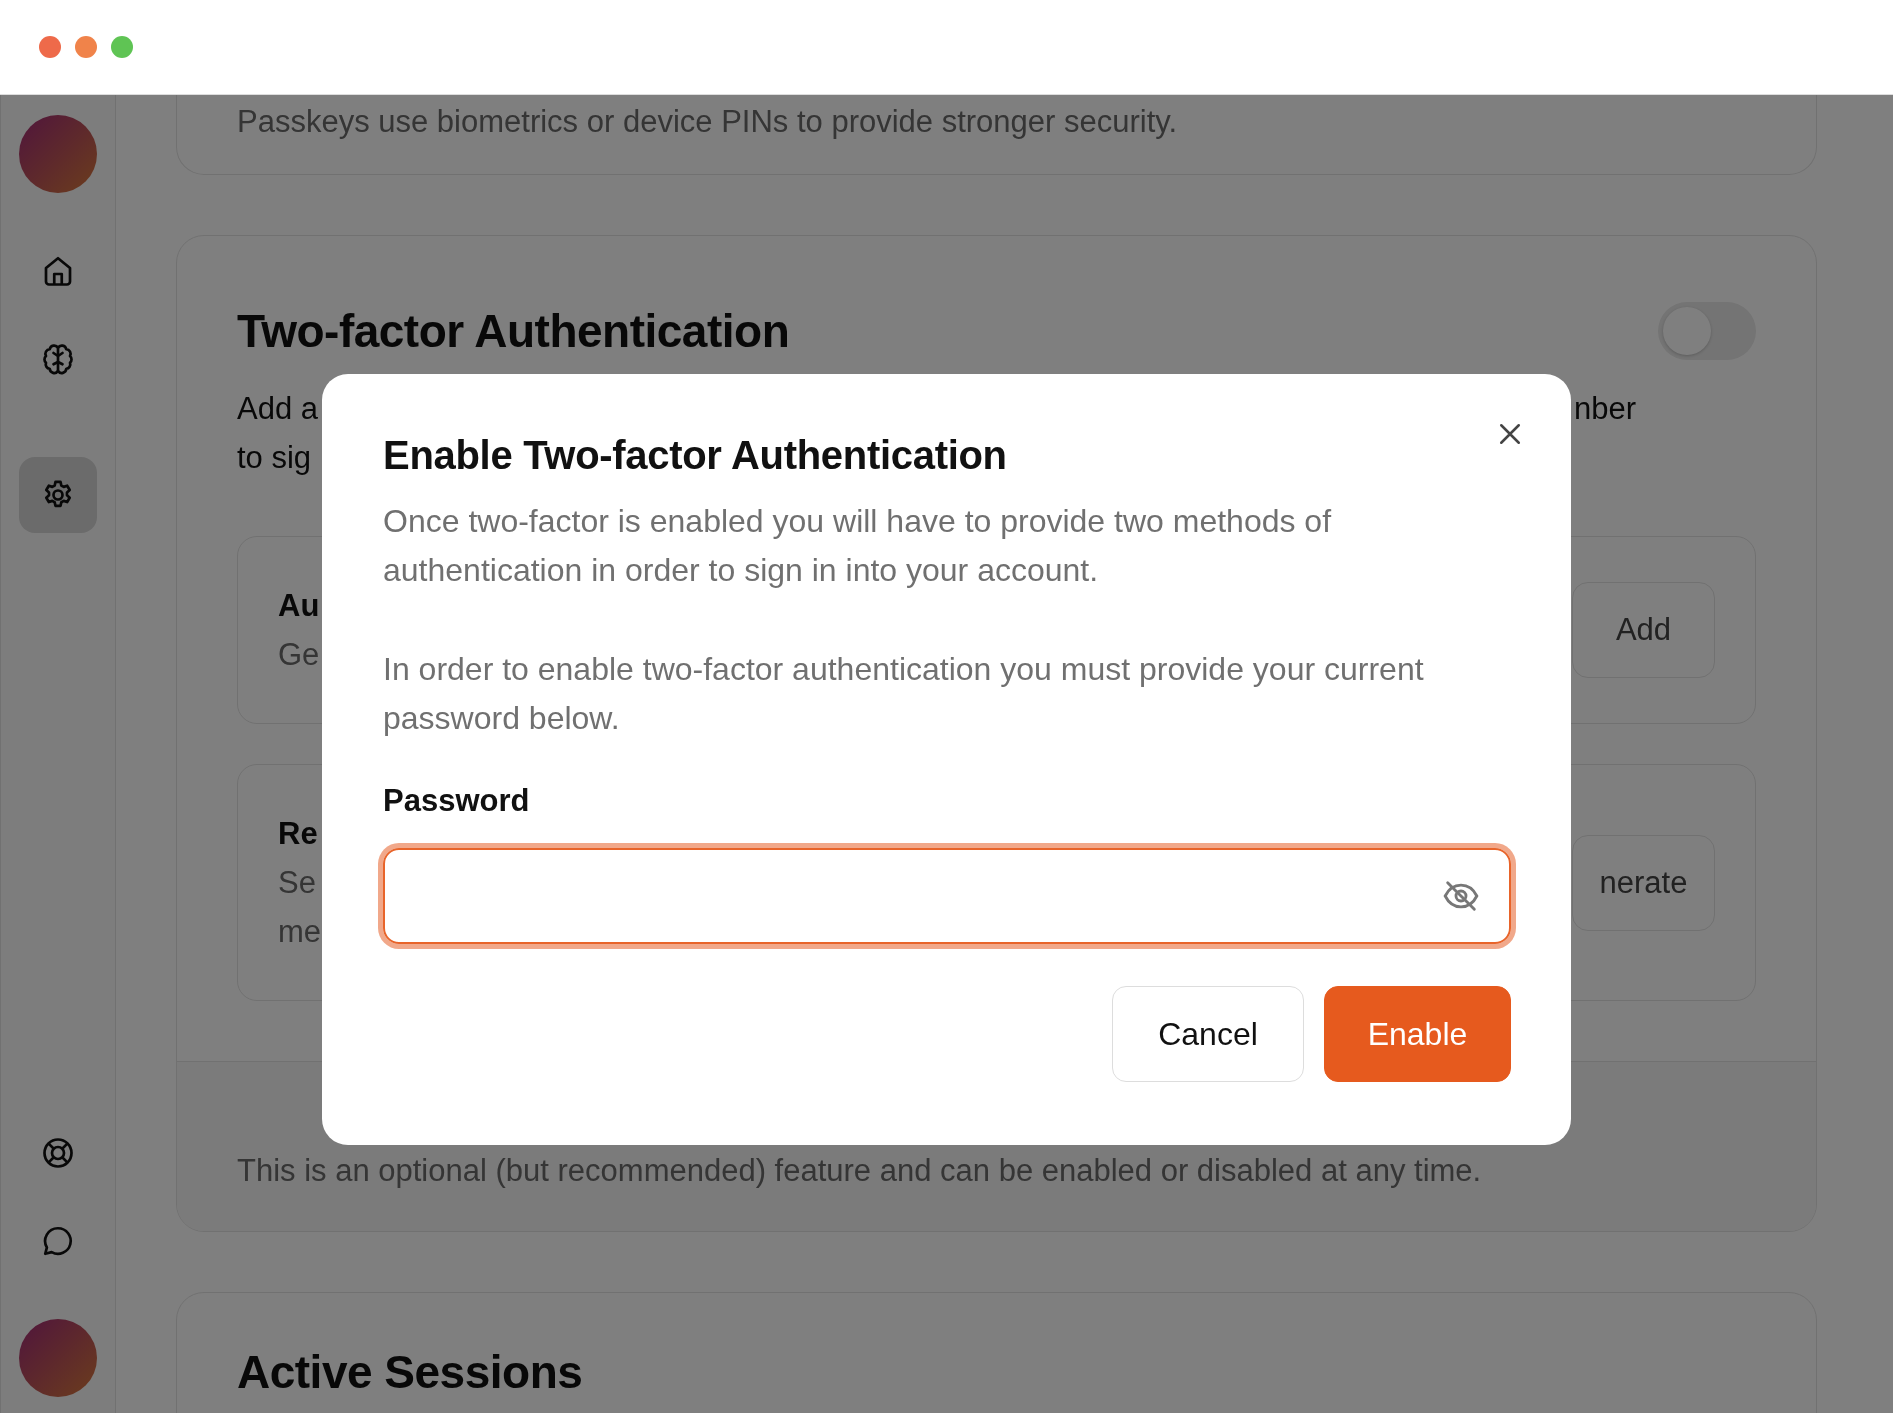 The height and width of the screenshot is (1413, 1893). I want to click on cancel-button: Cancel, so click(1208, 1034).